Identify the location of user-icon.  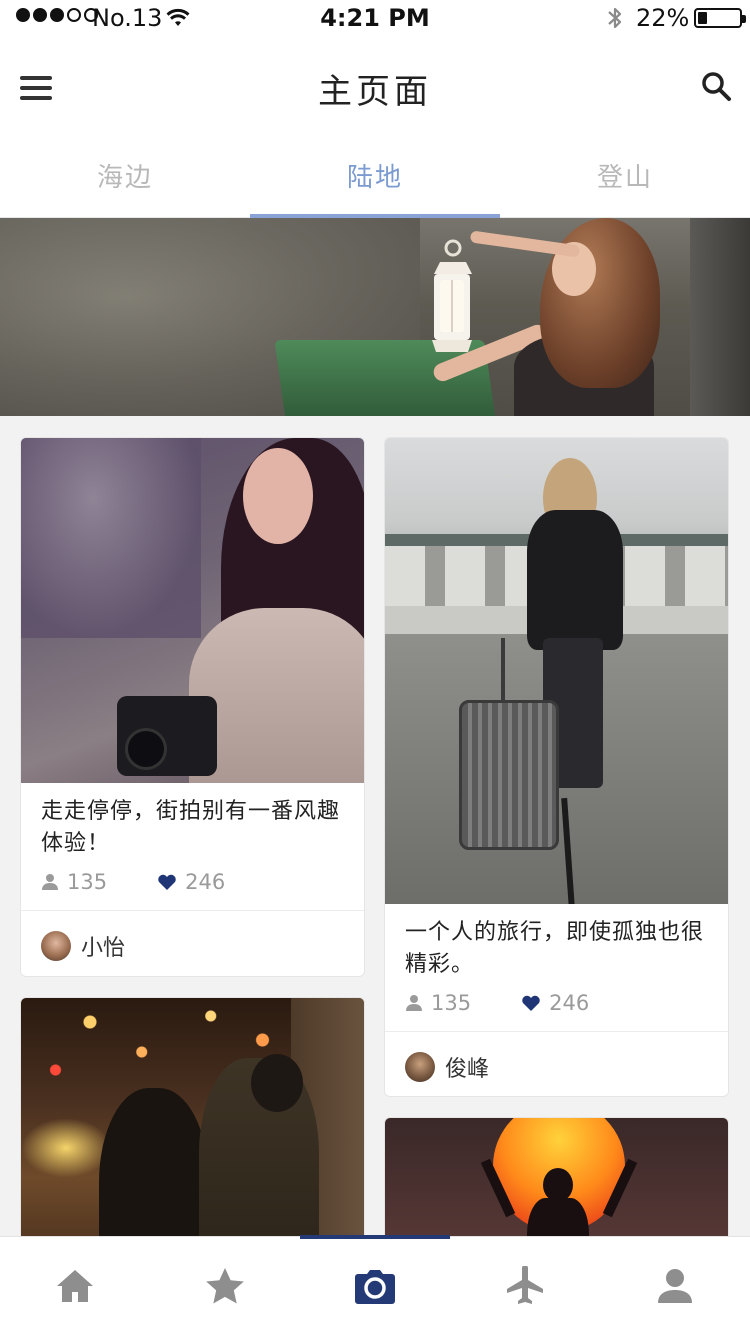
(675, 1286).